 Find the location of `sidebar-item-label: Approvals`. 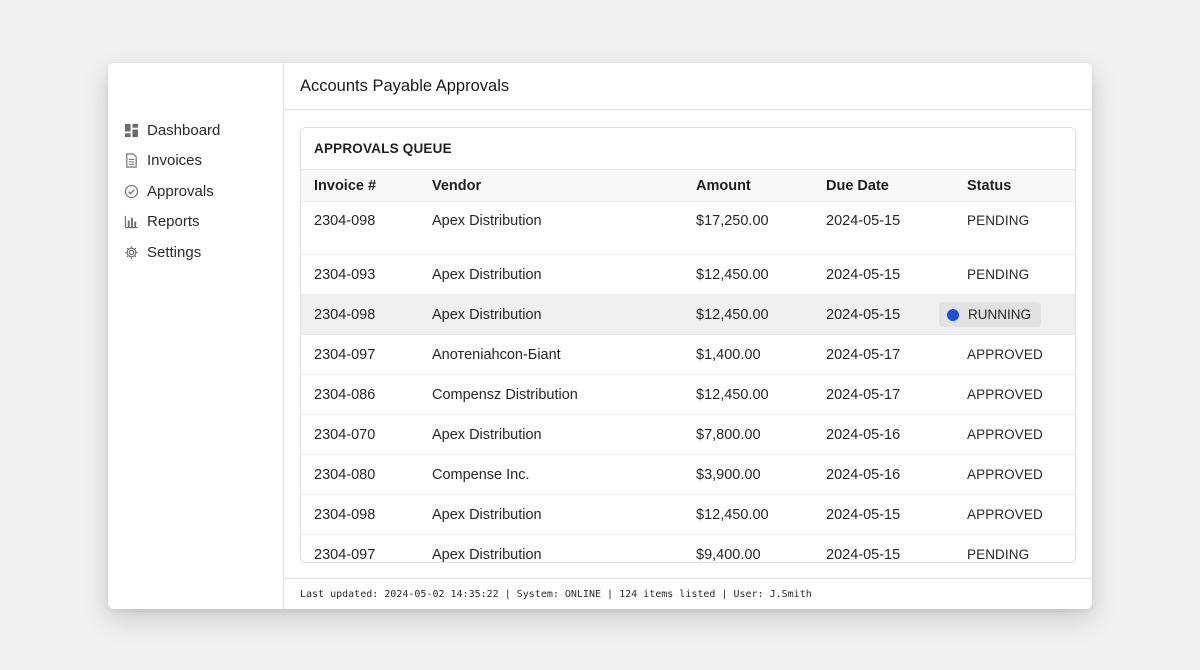

sidebar-item-label: Approvals is located at coordinates (180, 191).